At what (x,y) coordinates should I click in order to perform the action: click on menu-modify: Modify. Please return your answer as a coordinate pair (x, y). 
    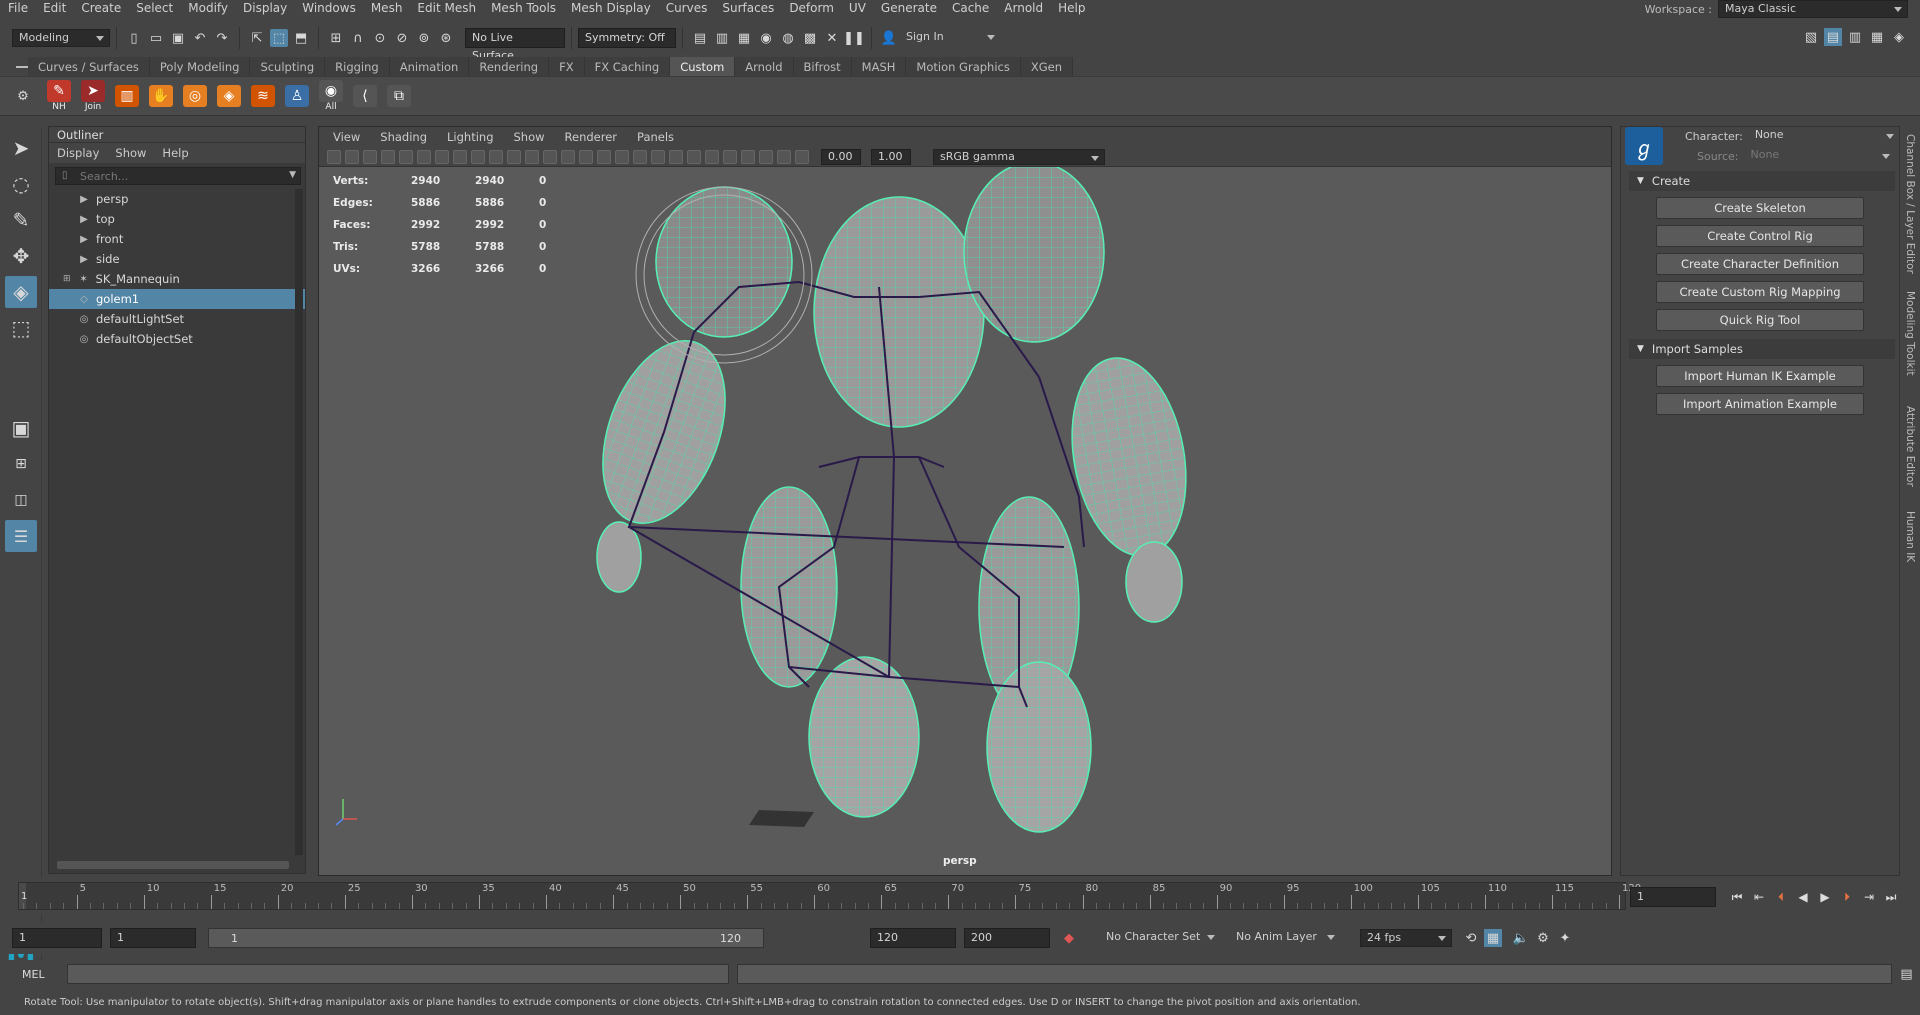
    Looking at the image, I should click on (207, 8).